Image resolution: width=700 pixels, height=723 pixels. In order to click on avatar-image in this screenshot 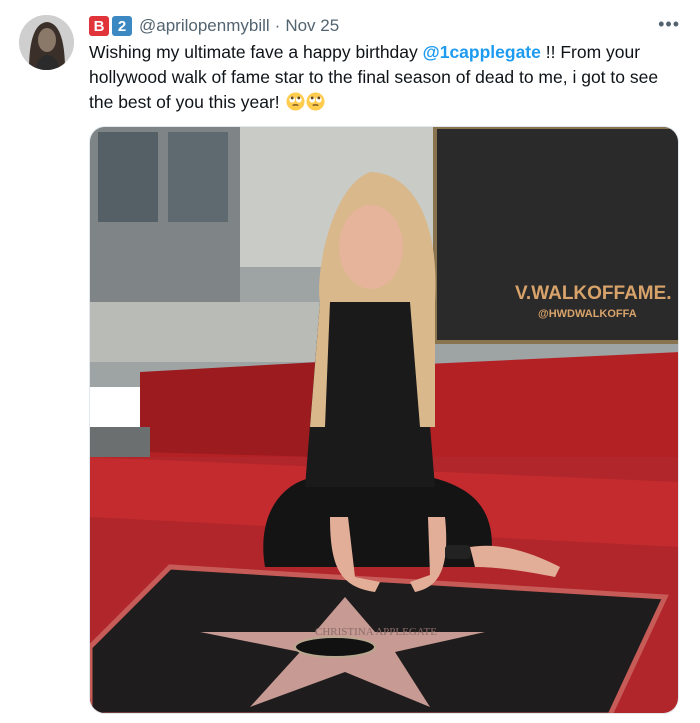, I will do `click(46, 42)`.